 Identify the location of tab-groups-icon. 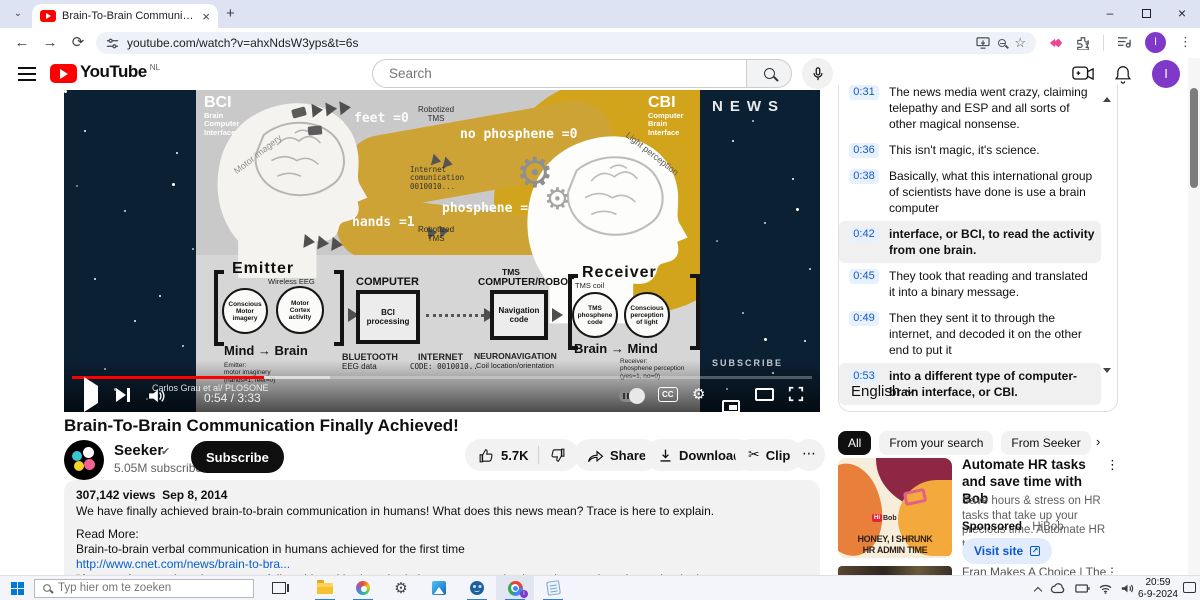
(1124, 42).